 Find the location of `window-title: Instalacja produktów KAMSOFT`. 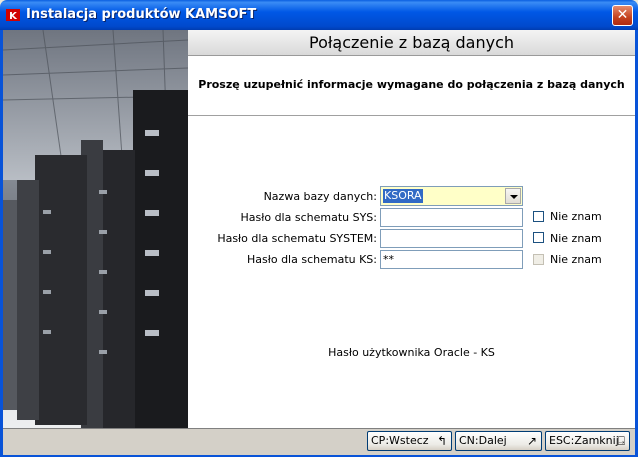

window-title: Instalacja produktów KAMSOFT is located at coordinates (141, 14).